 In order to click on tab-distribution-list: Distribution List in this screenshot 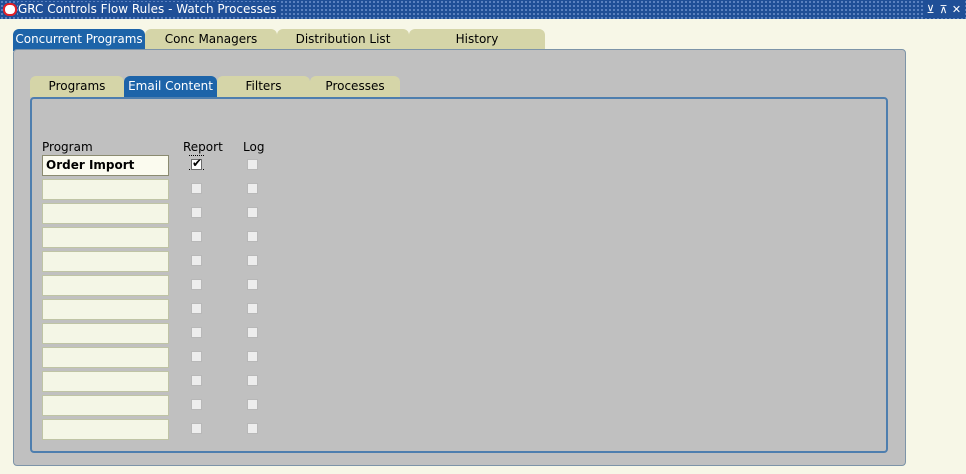, I will do `click(343, 39)`.